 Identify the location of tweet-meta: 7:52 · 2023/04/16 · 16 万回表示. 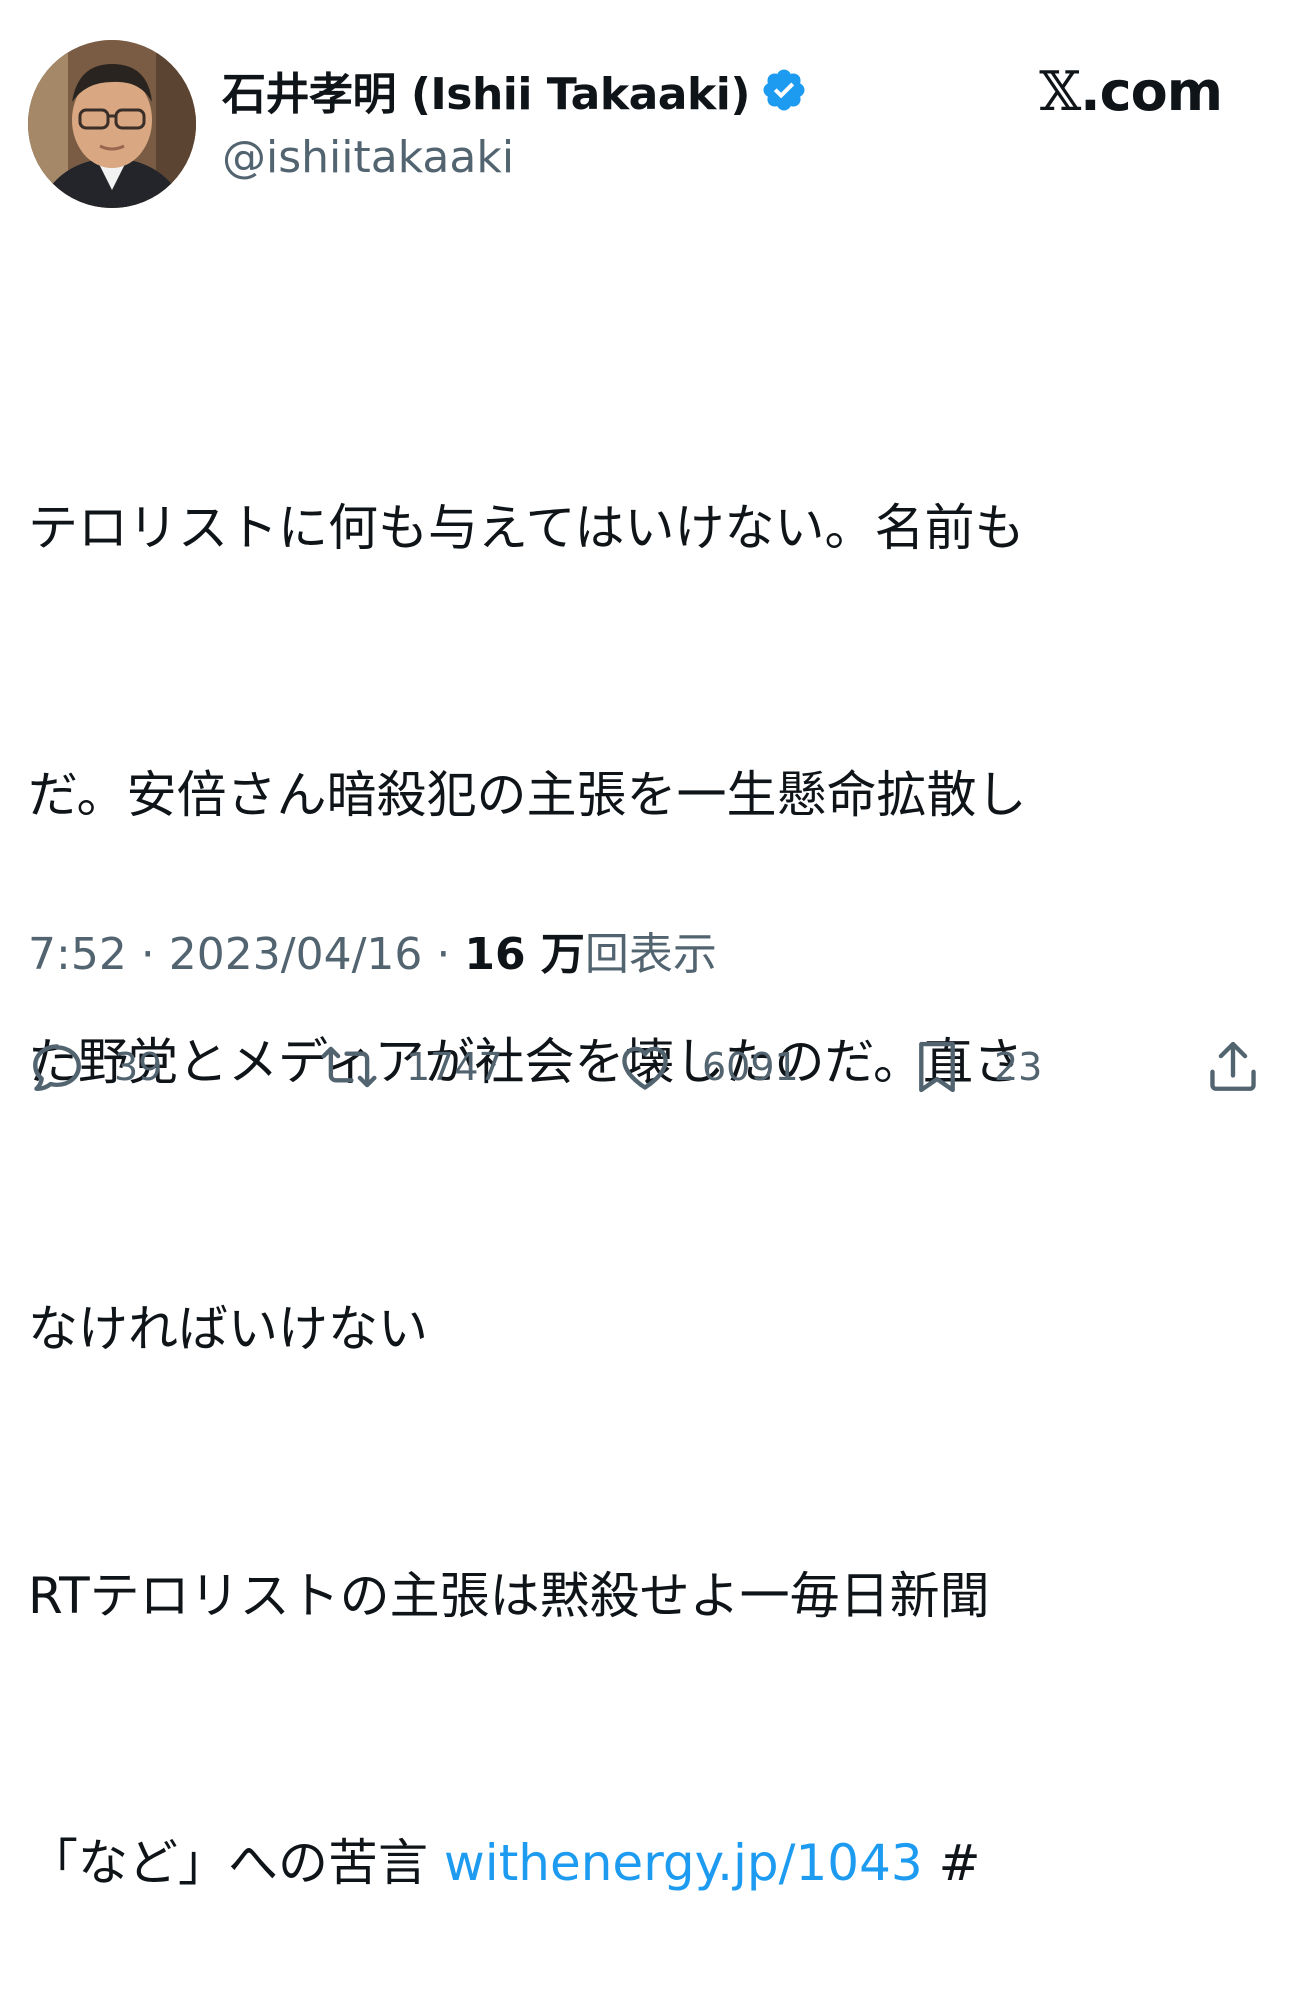
(372, 950).